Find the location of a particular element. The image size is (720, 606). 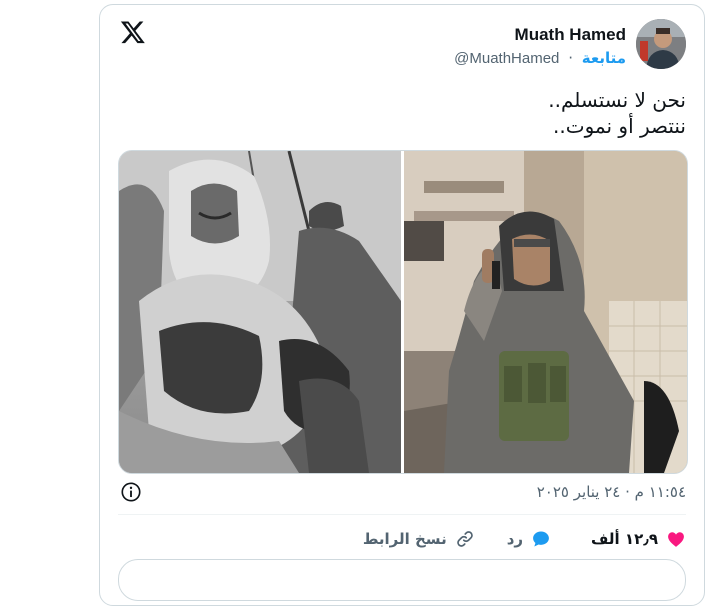

tweet-text-line-2: ننتصر أو نموت.. is located at coordinates (619, 126).